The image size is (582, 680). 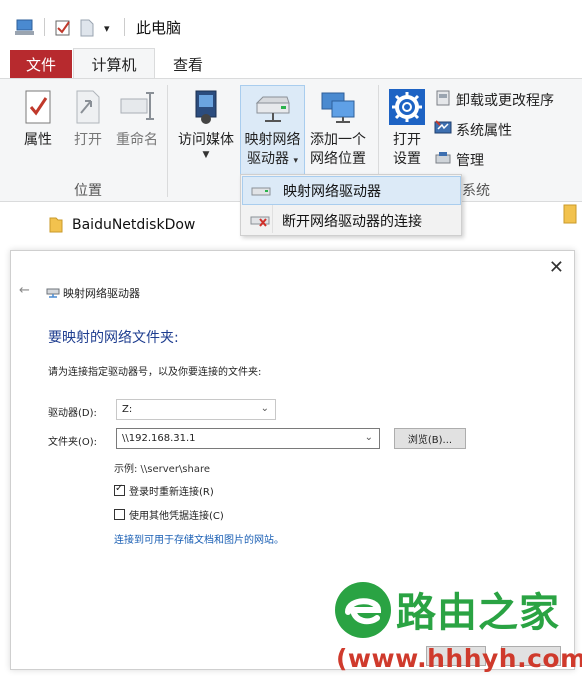 I want to click on other-credentials-checkbox, so click(x=119, y=514).